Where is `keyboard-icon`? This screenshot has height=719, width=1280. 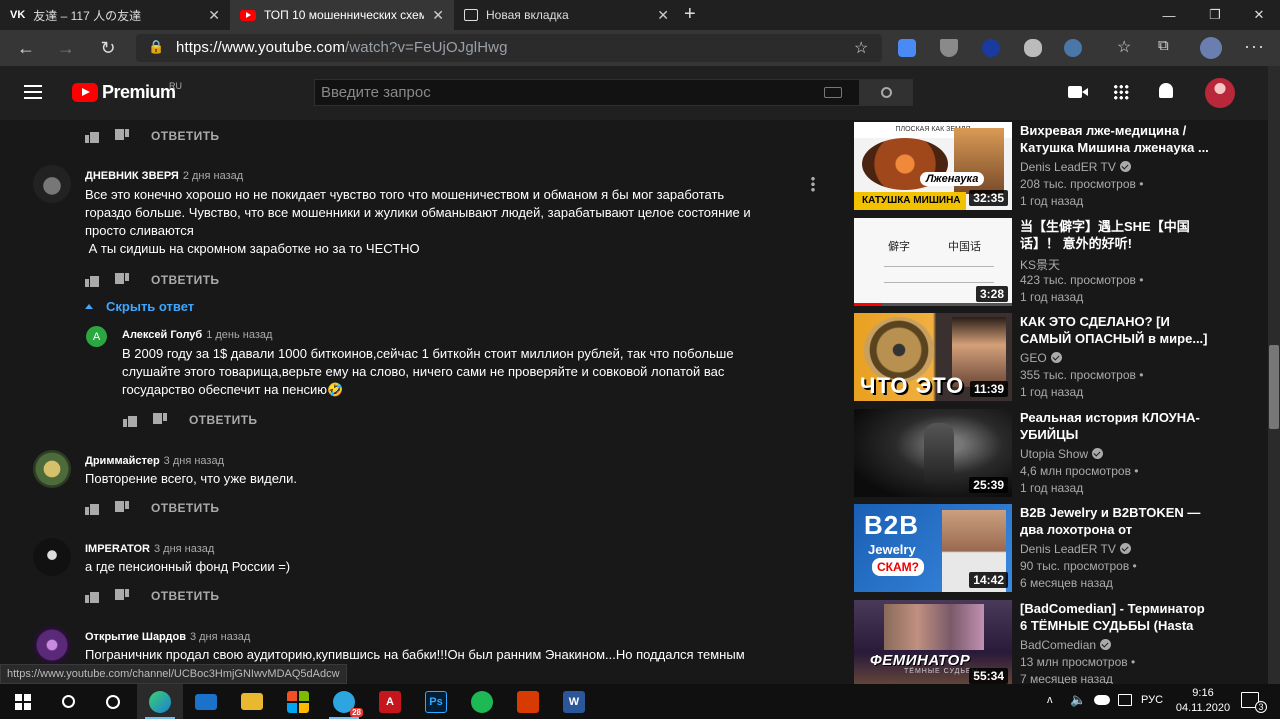 keyboard-icon is located at coordinates (833, 92).